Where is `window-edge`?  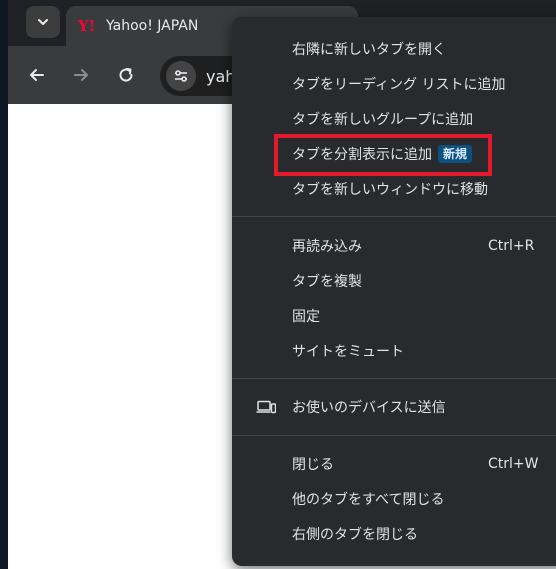
window-edge is located at coordinates (4, 284).